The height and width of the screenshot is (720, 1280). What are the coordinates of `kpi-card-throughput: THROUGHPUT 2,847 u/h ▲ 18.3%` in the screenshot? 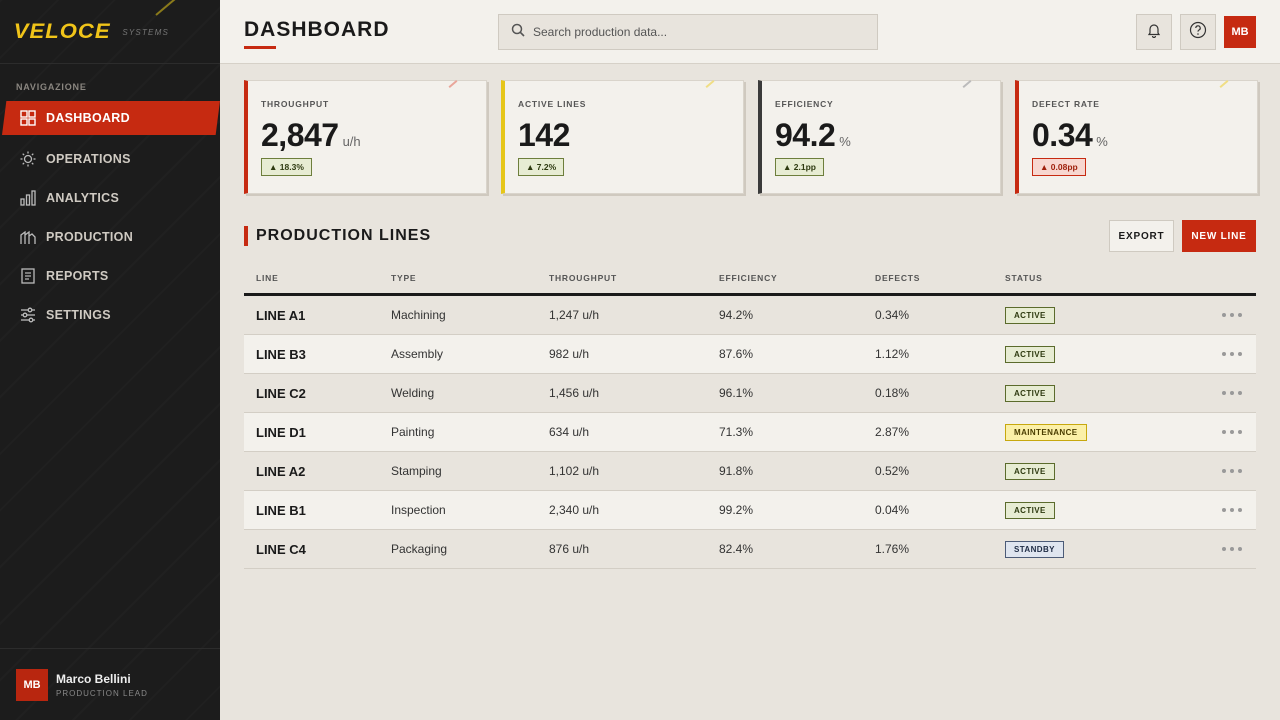 It's located at (365, 137).